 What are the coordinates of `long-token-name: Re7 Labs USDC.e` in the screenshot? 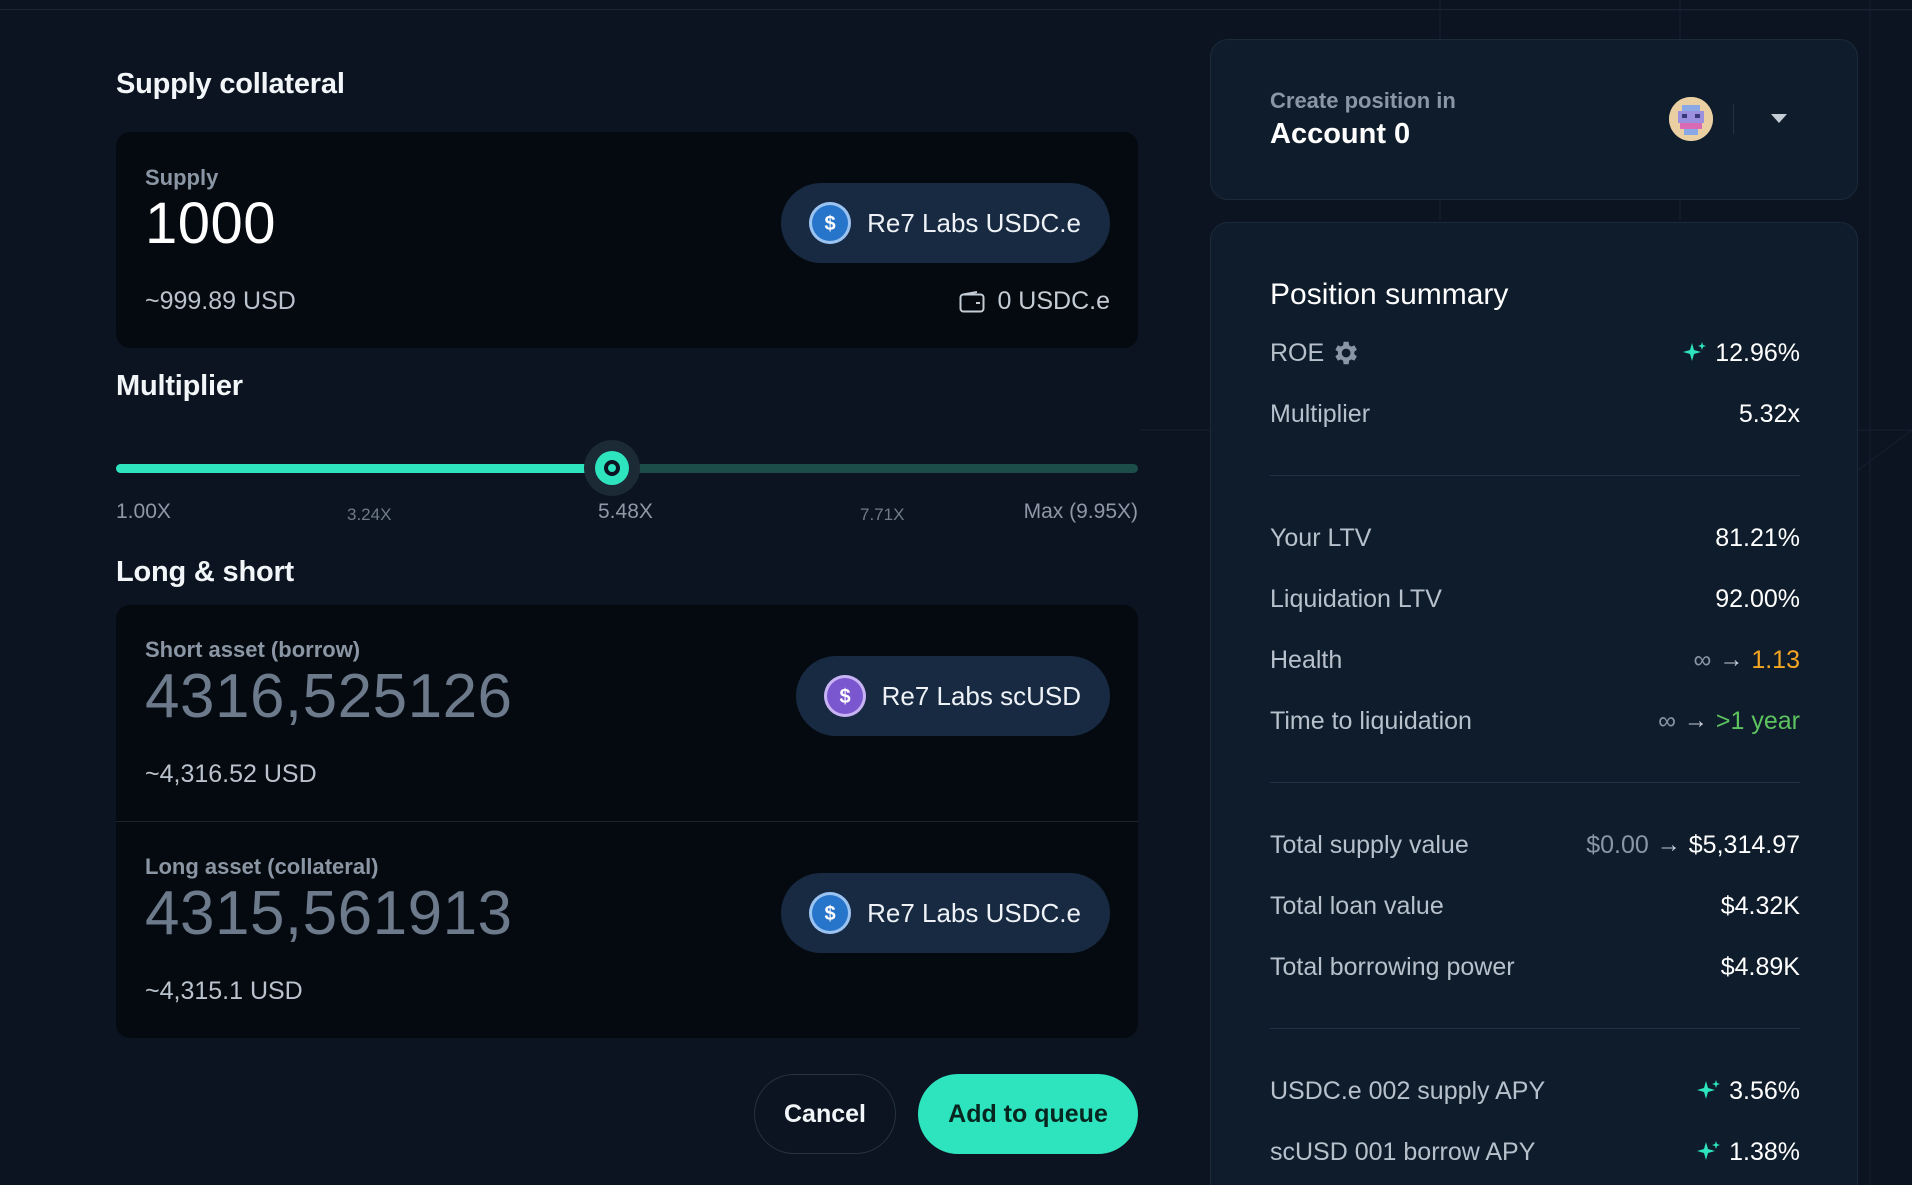 It's located at (974, 912).